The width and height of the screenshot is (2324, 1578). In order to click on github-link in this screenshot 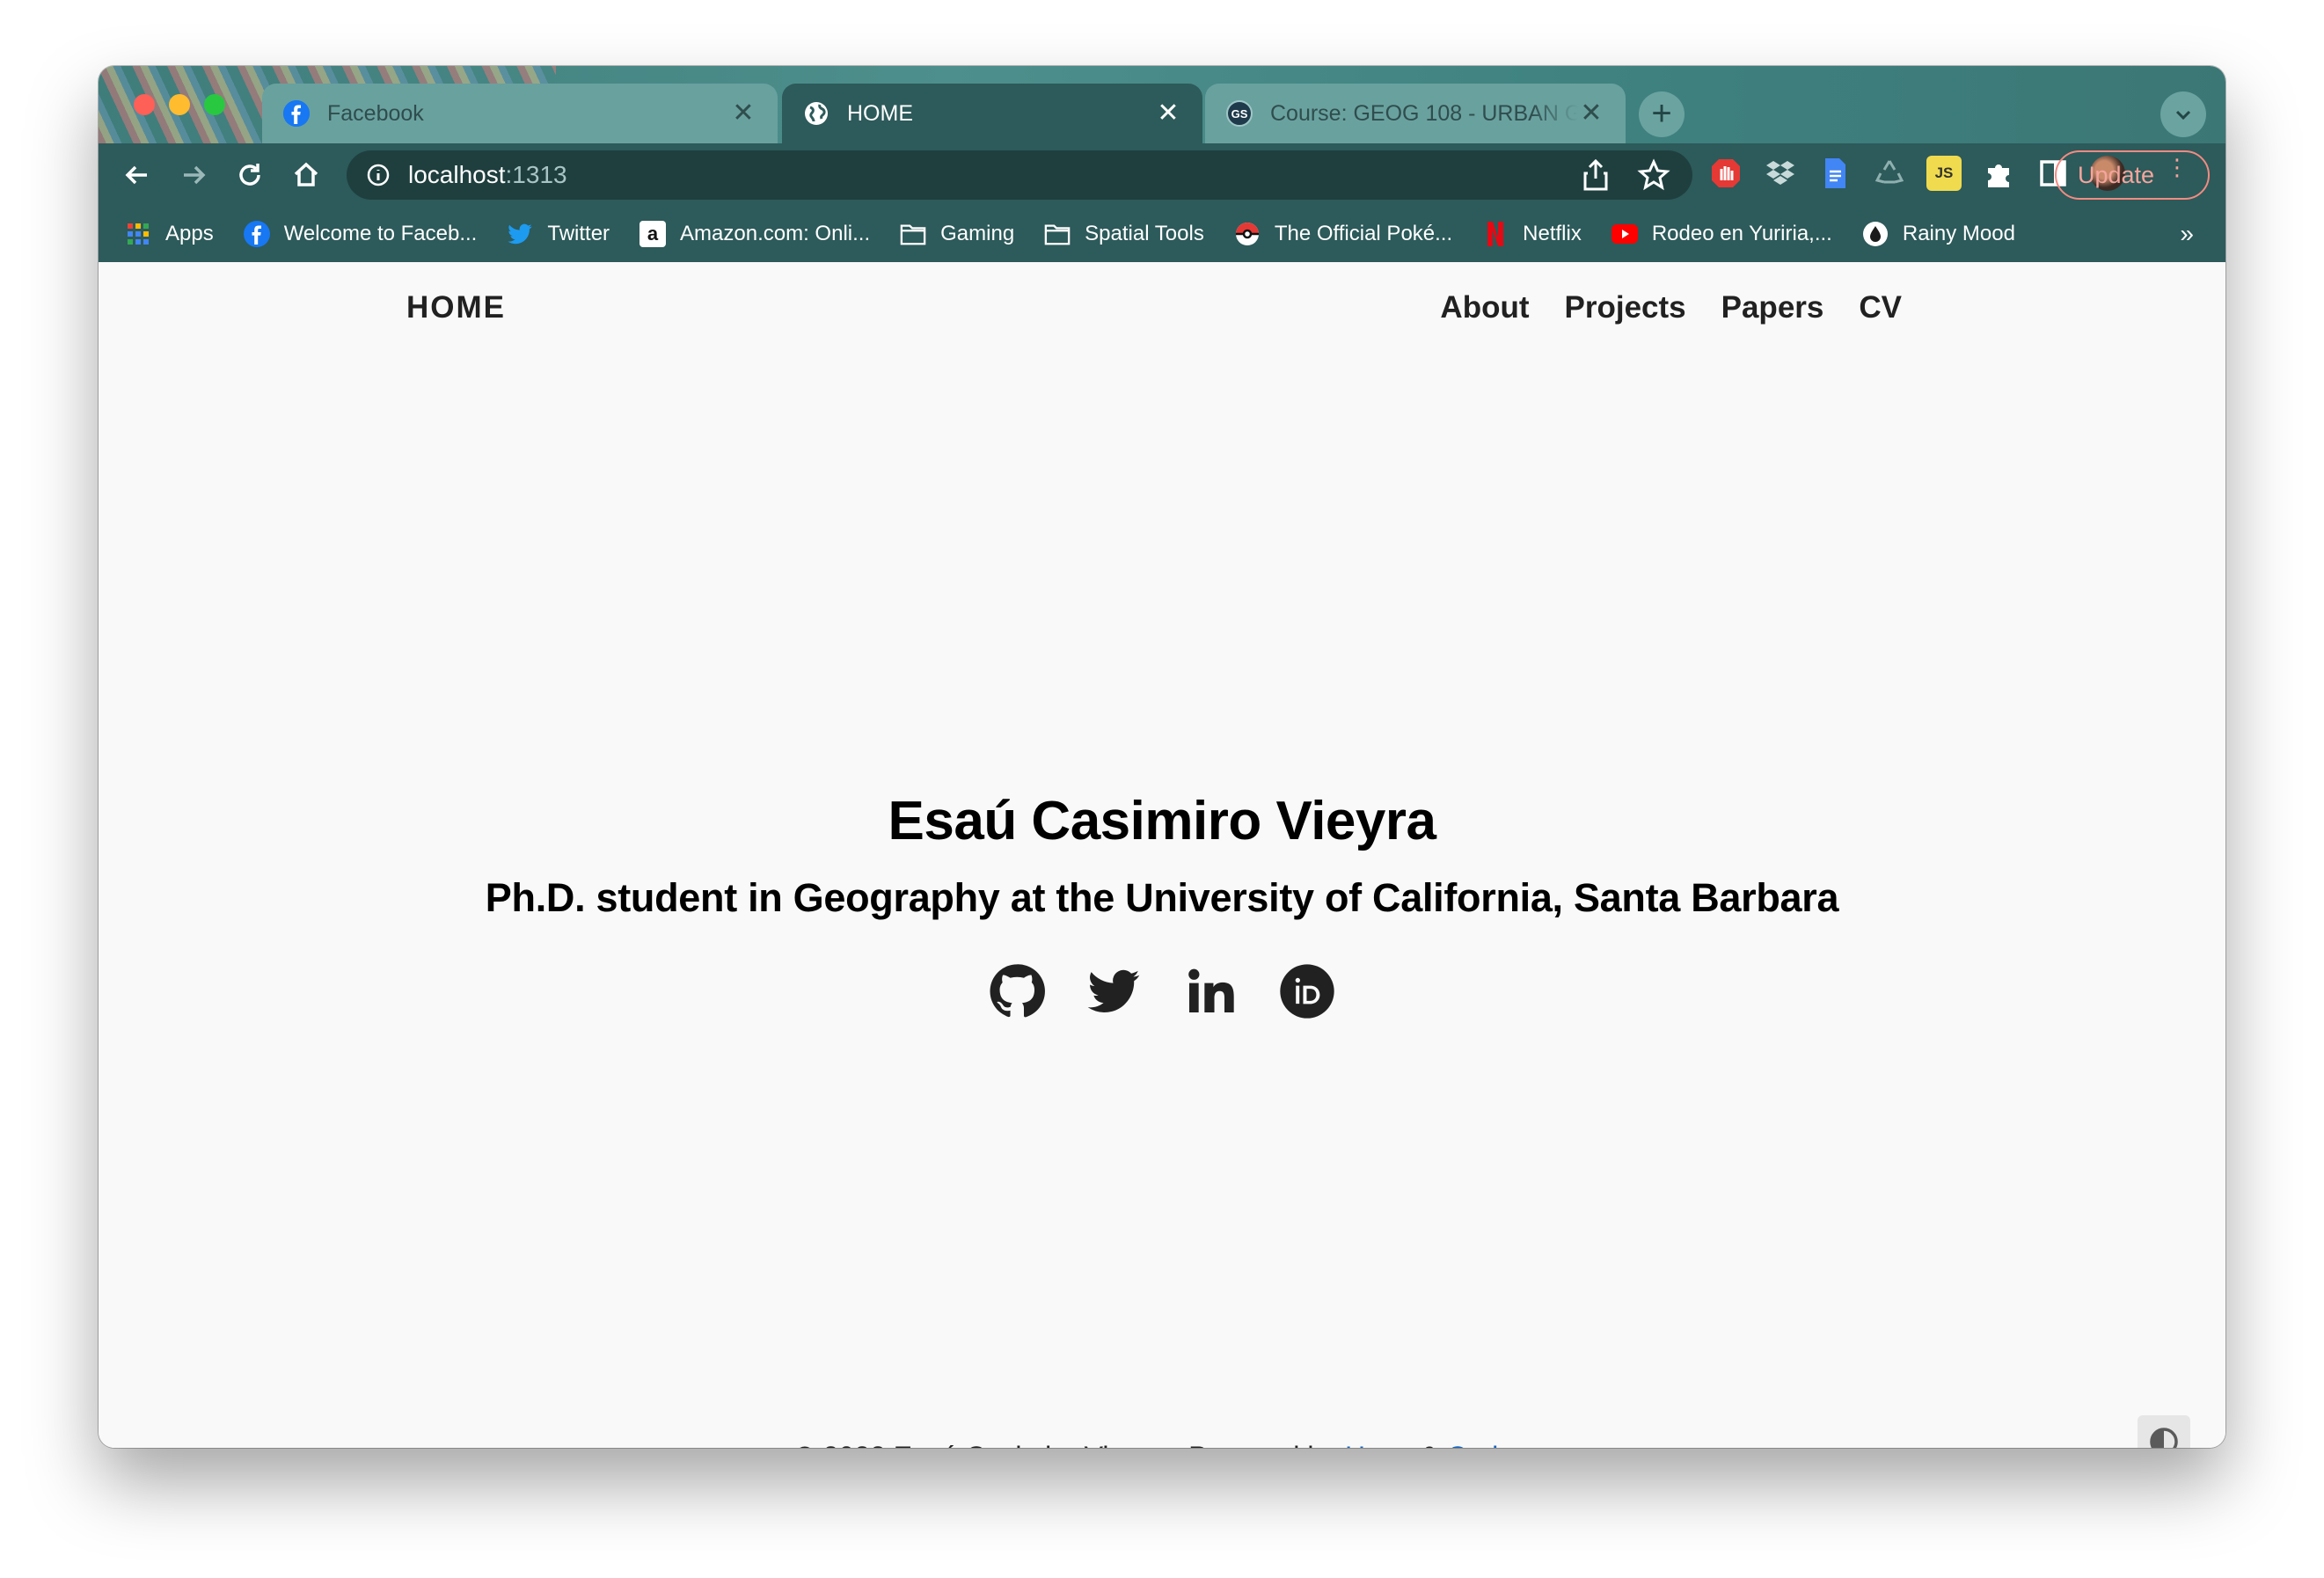, I will do `click(1017, 991)`.